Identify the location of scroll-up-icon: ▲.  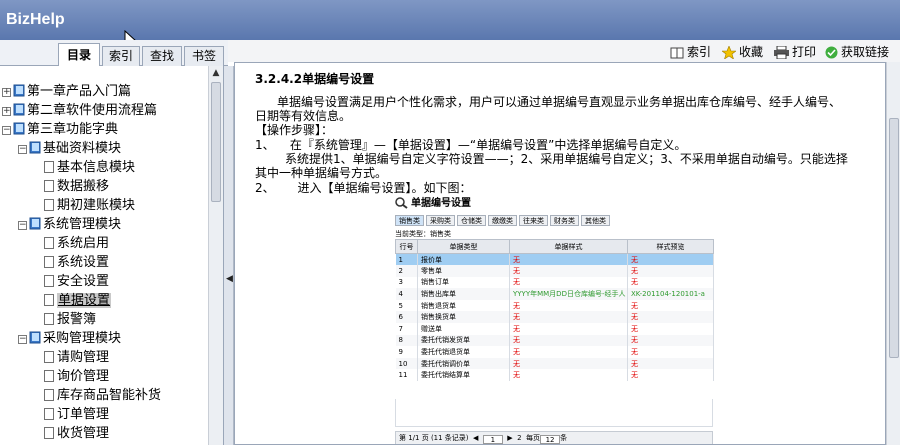
(216, 73).